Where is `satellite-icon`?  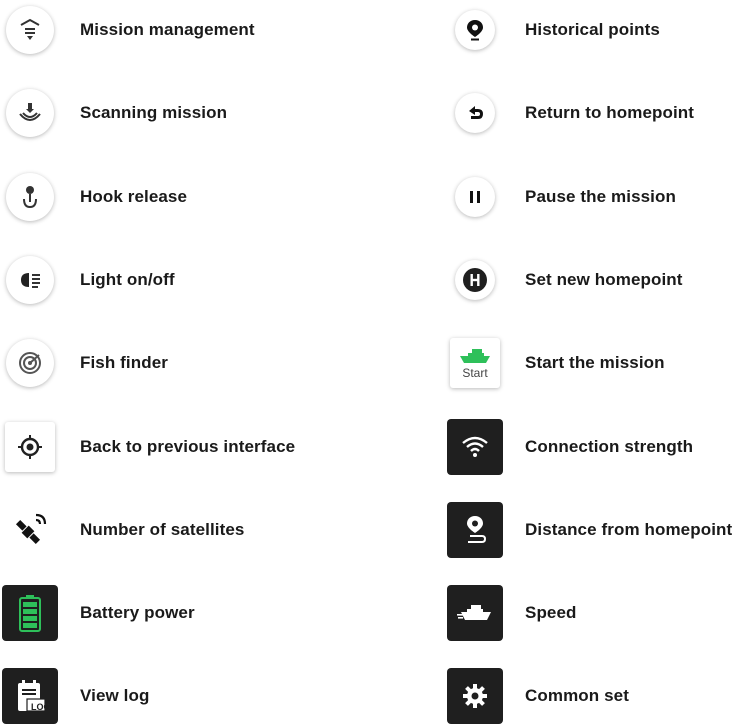
satellite-icon is located at coordinates (30, 530).